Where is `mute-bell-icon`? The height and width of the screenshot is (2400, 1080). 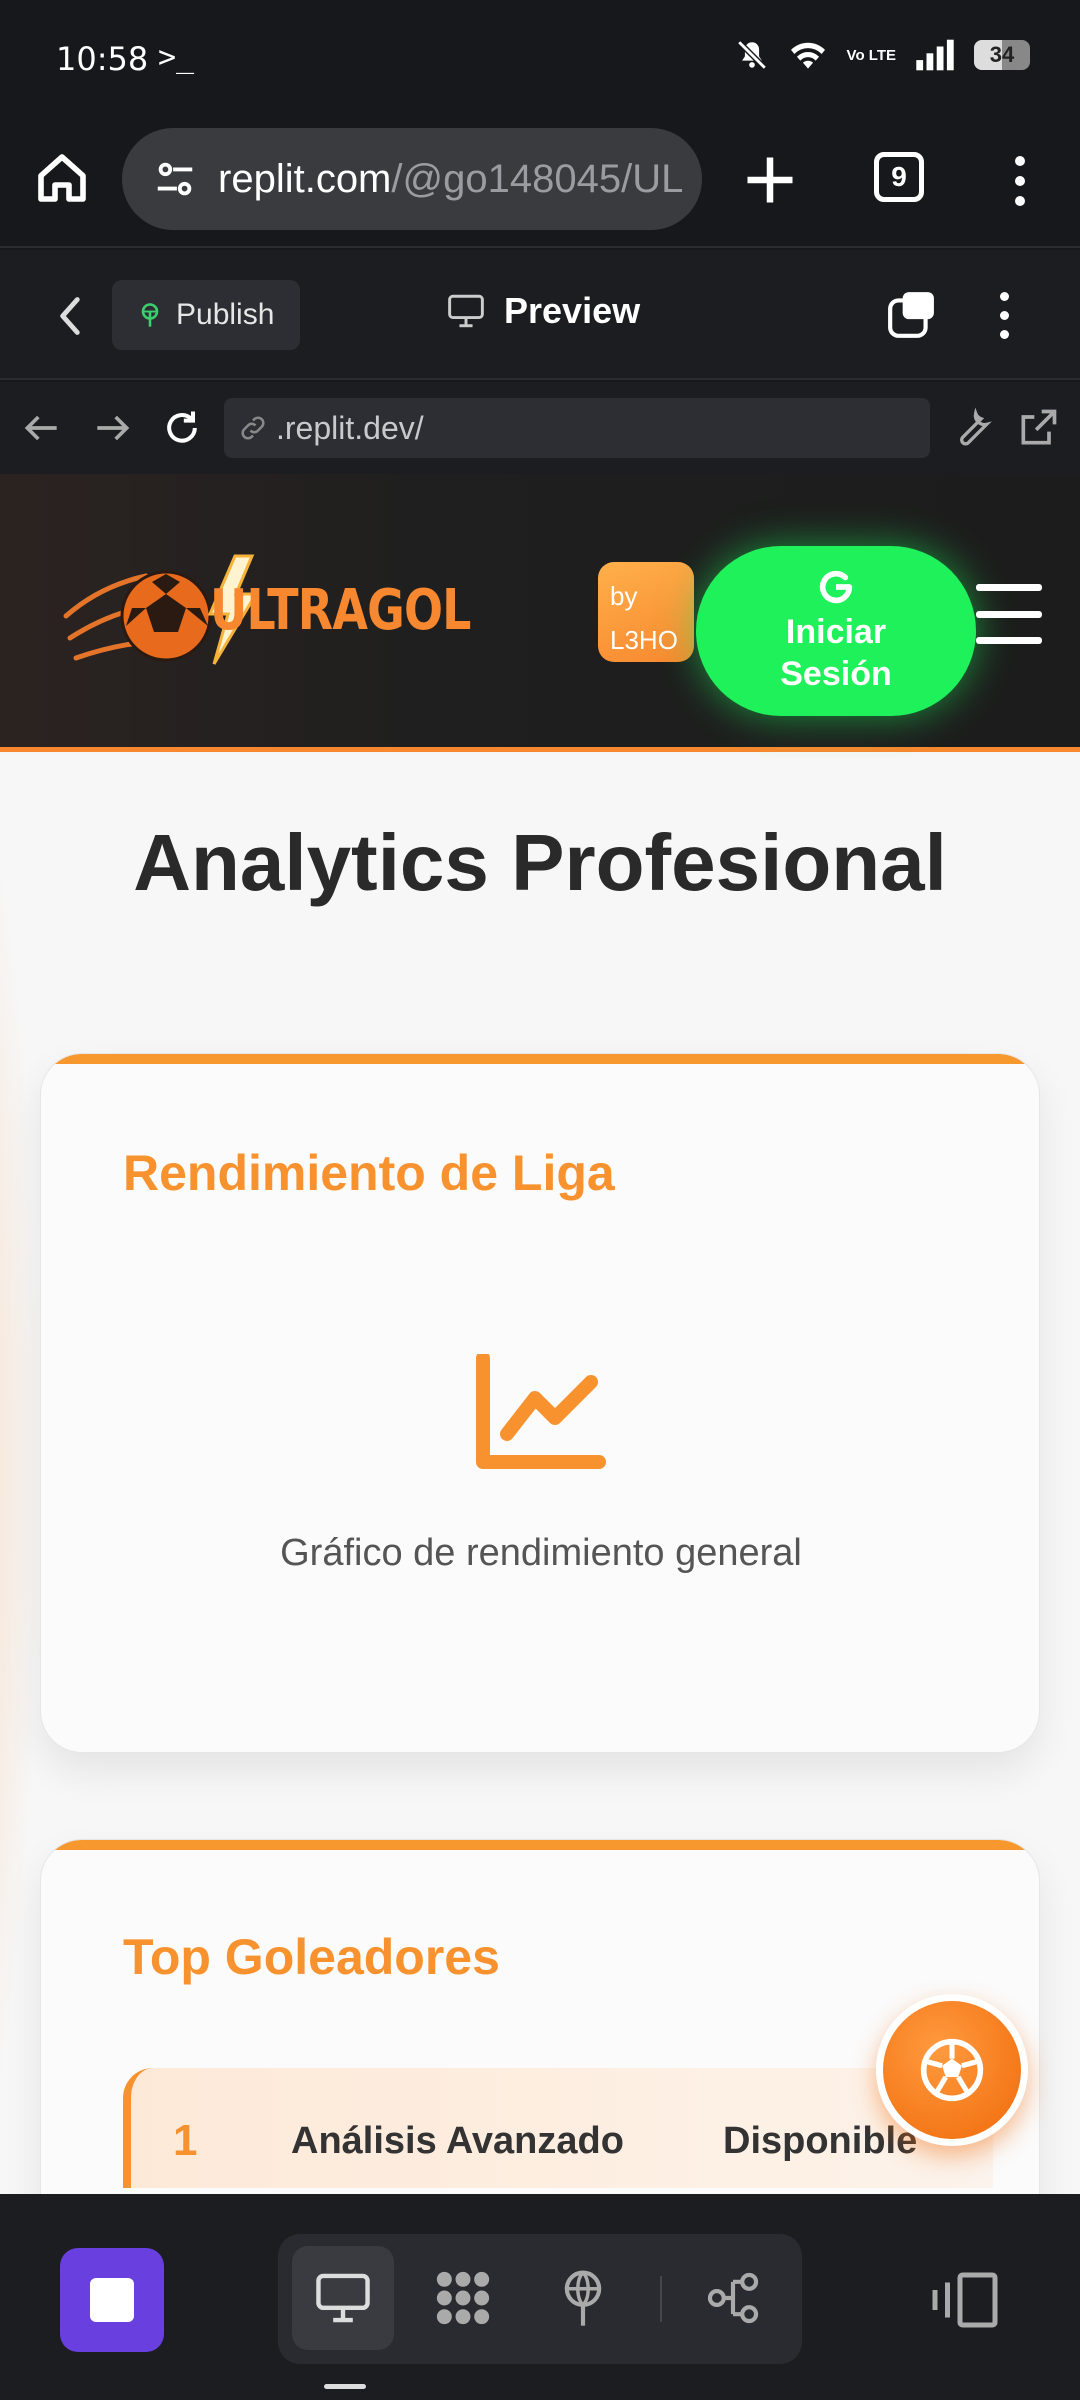
mute-bell-icon is located at coordinates (751, 55).